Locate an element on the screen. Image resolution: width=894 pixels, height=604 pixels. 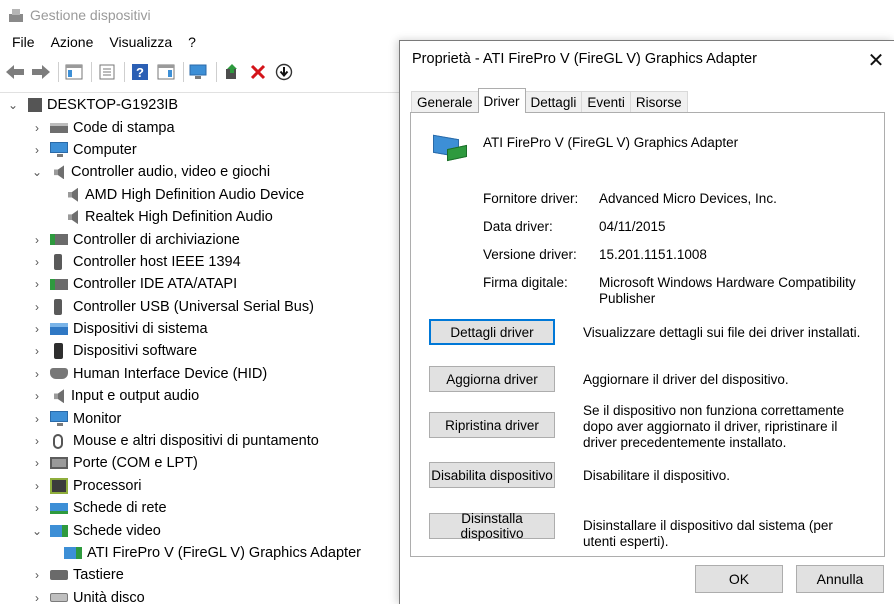
tree-item-label: Controller audio, video e giochi is located at coordinates (171, 172).